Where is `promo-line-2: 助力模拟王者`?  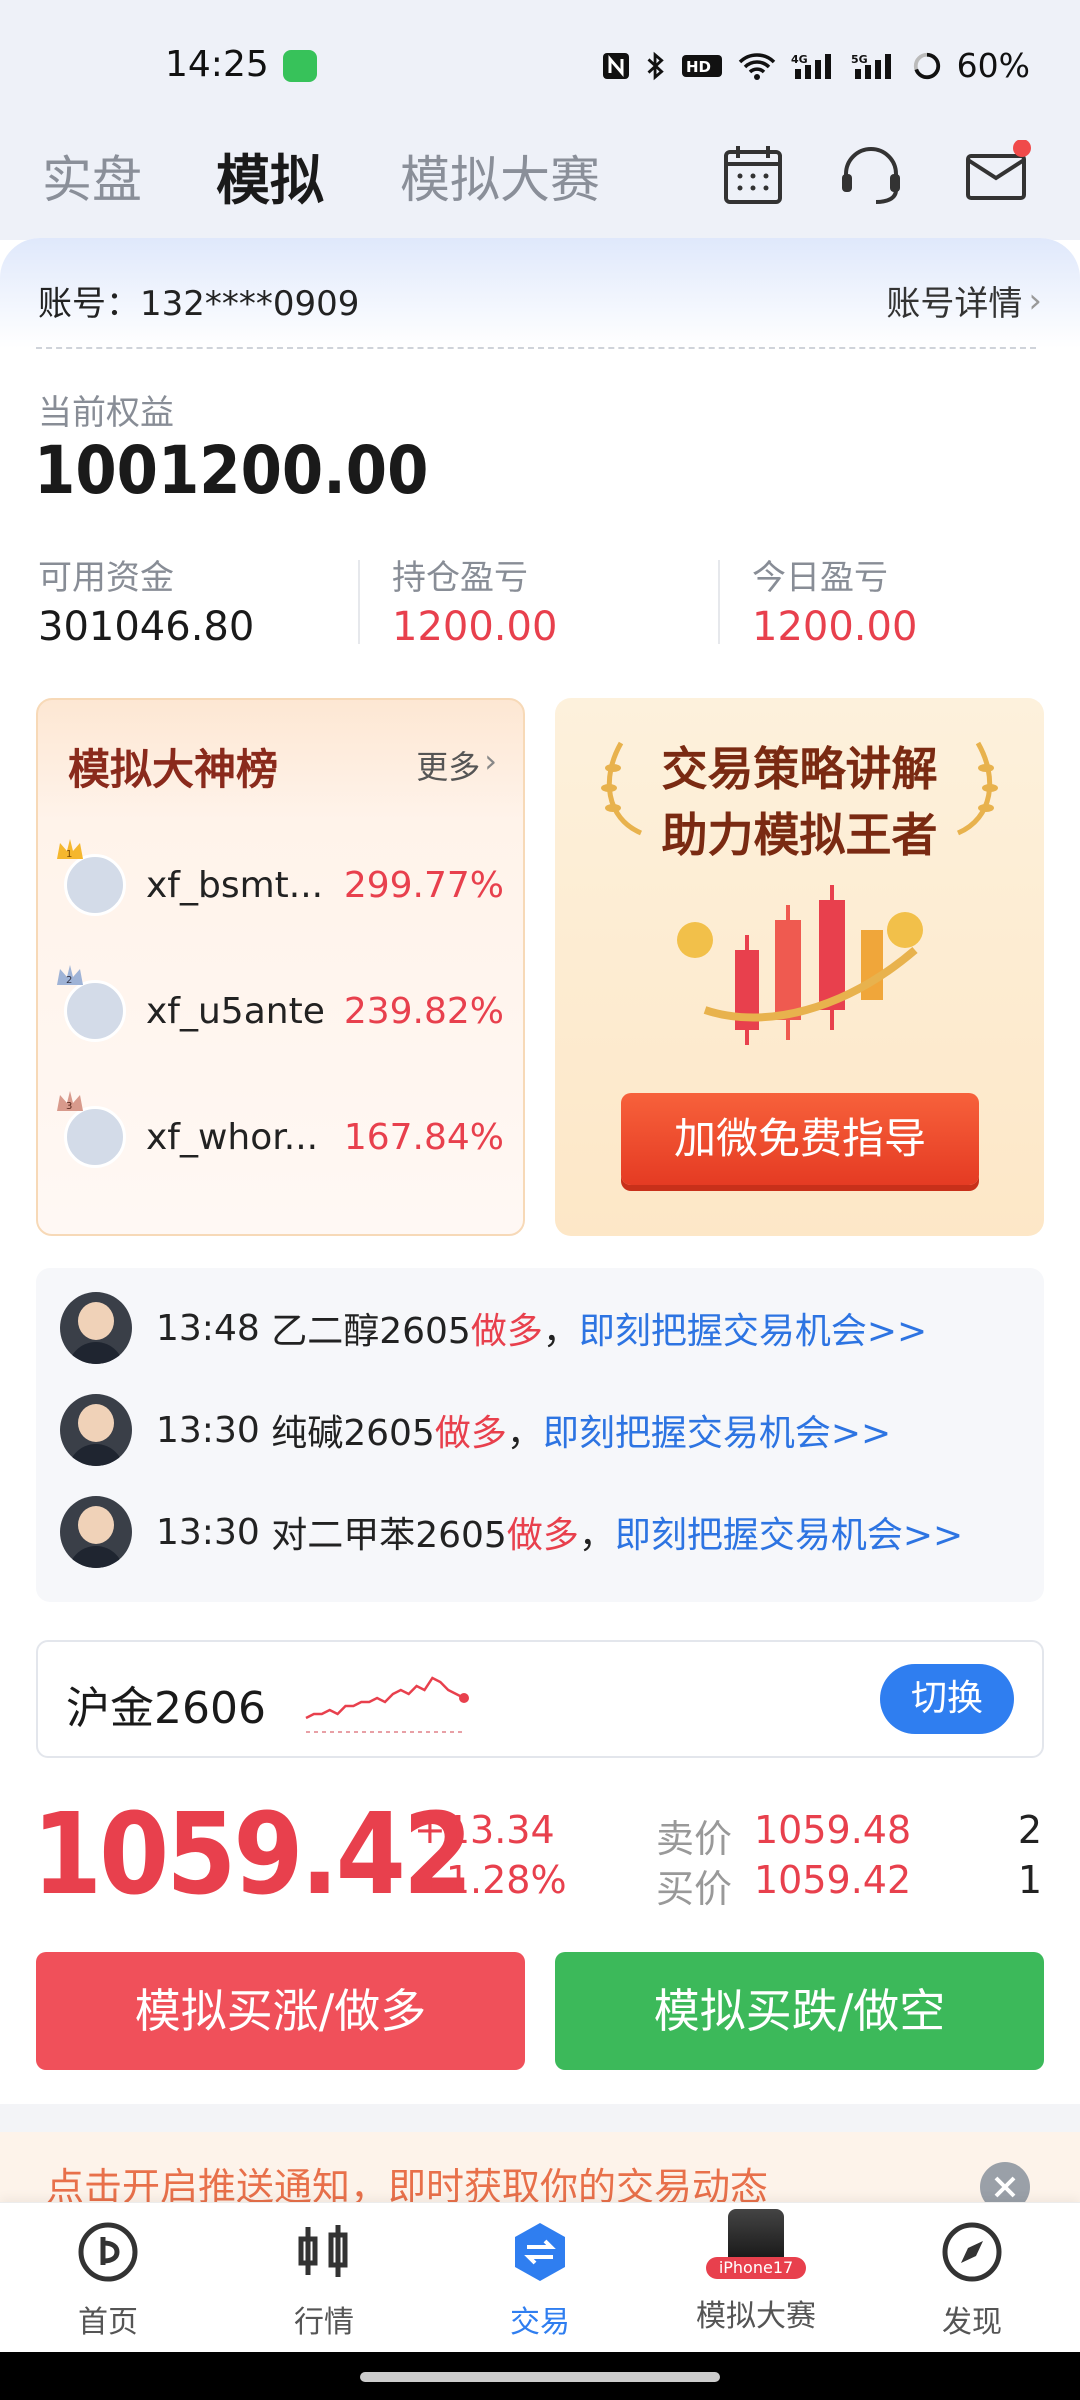
promo-line-2: 助力模拟王者 is located at coordinates (799, 835).